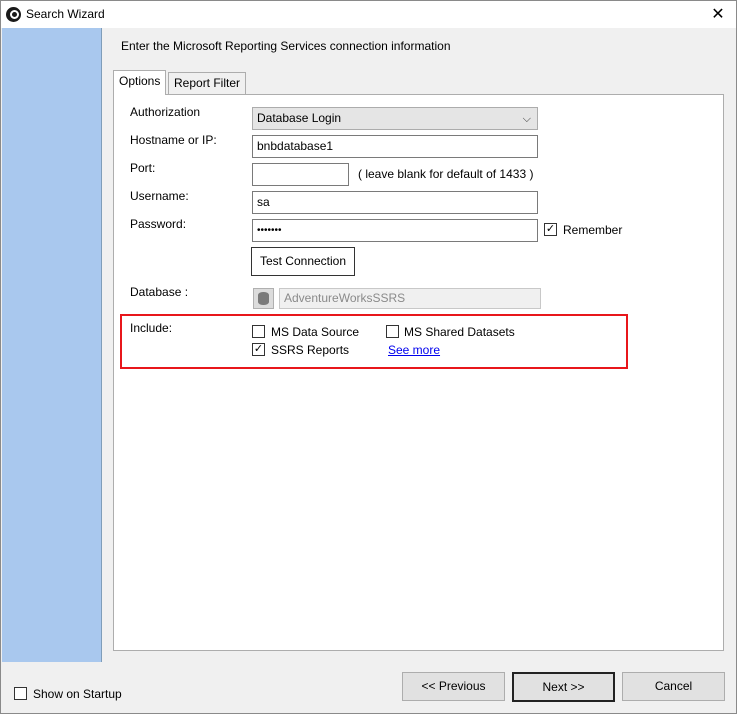 The width and height of the screenshot is (737, 714). I want to click on ms-data-source-label: MS Data Source, so click(315, 332).